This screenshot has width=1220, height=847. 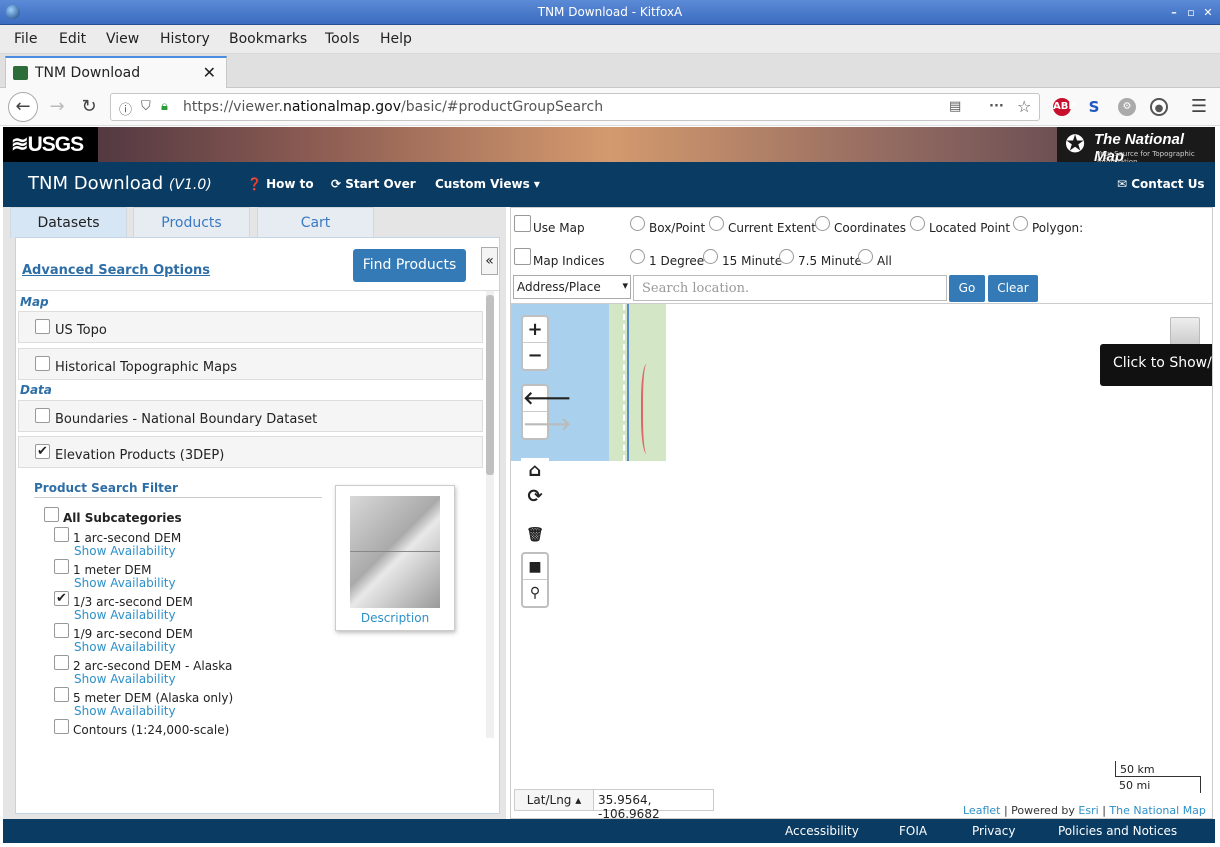 What do you see at coordinates (122, 39) in the screenshot?
I see `menu-view: View` at bounding box center [122, 39].